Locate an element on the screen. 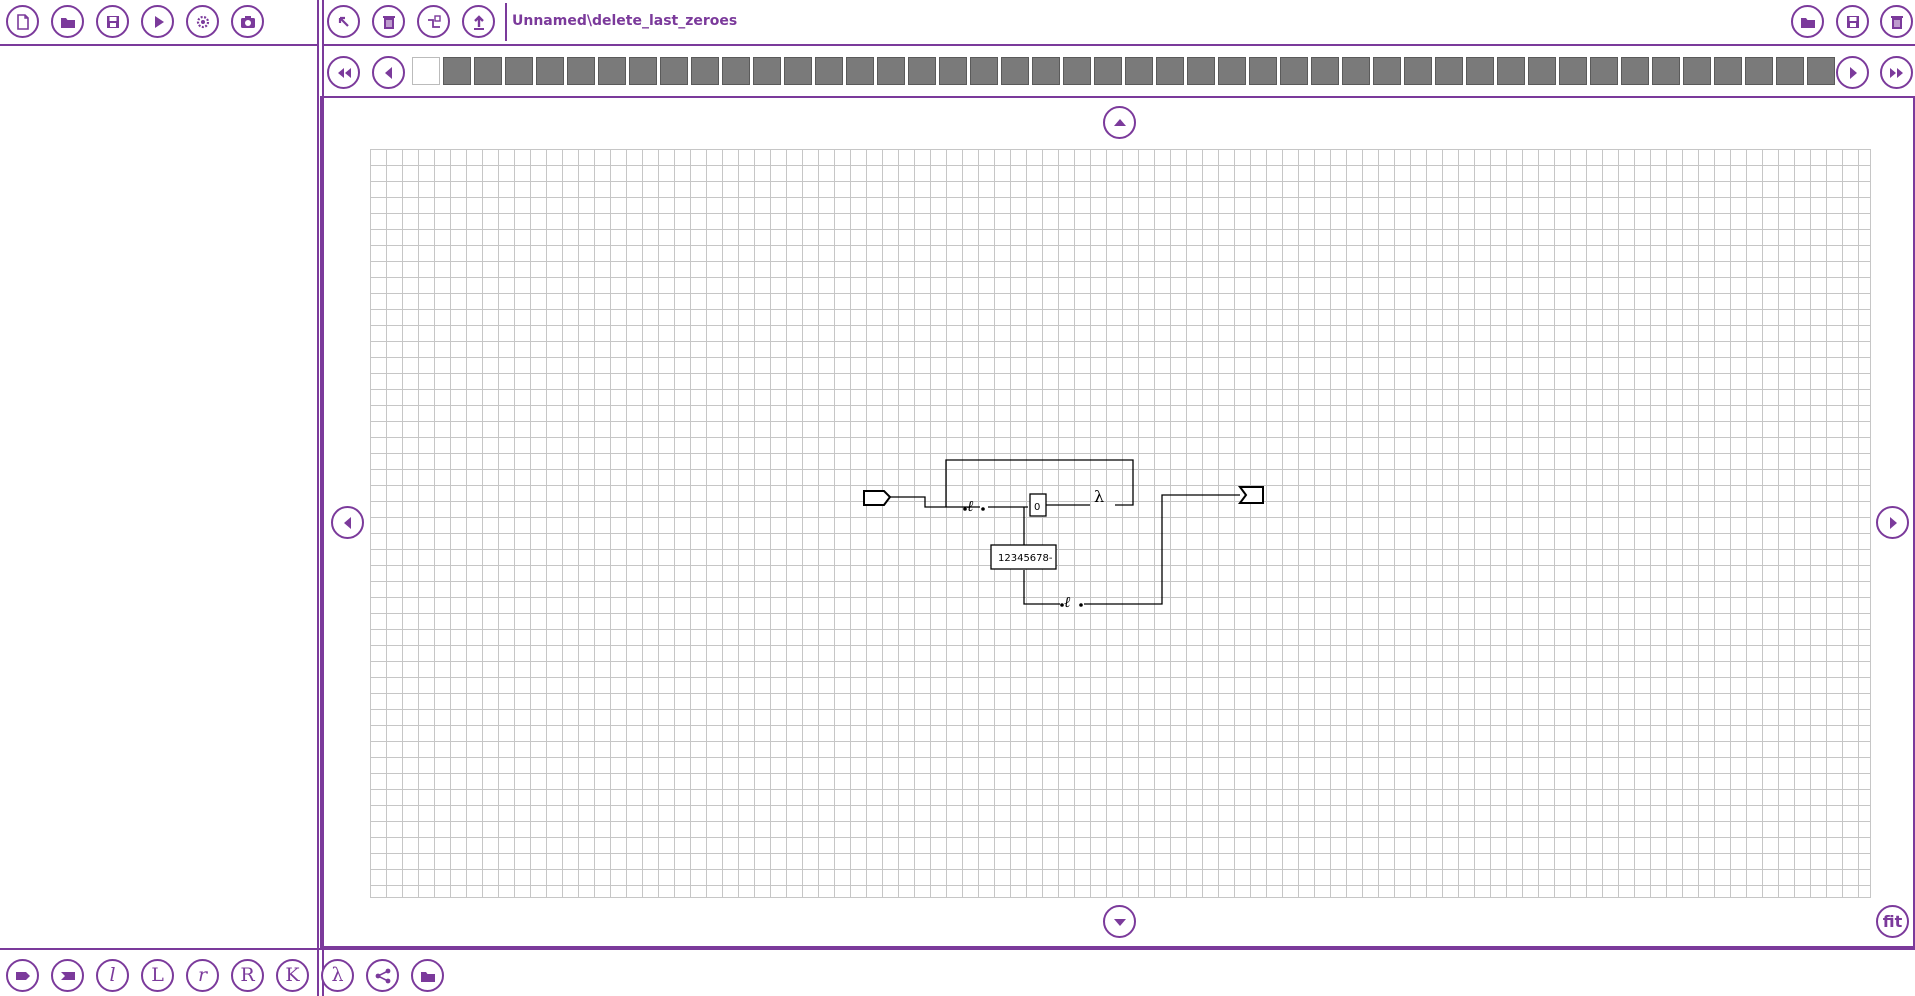 The image size is (1915, 996). save-icon is located at coordinates (1852, 21).